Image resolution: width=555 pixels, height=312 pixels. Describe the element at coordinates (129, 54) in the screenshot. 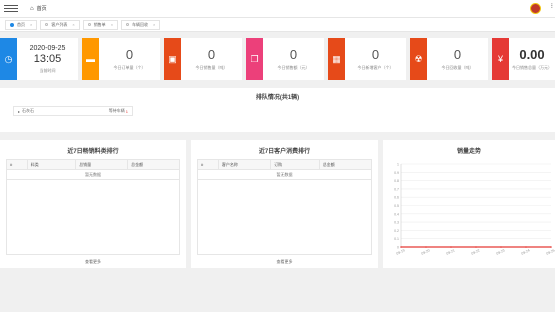

I see `orders-today-value: 0` at that location.